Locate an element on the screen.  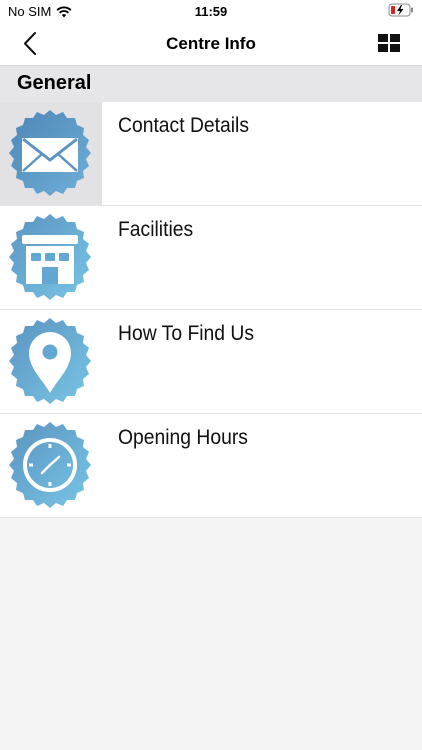
menu-item-how-to-find-us: How To Find Us is located at coordinates (211, 362).